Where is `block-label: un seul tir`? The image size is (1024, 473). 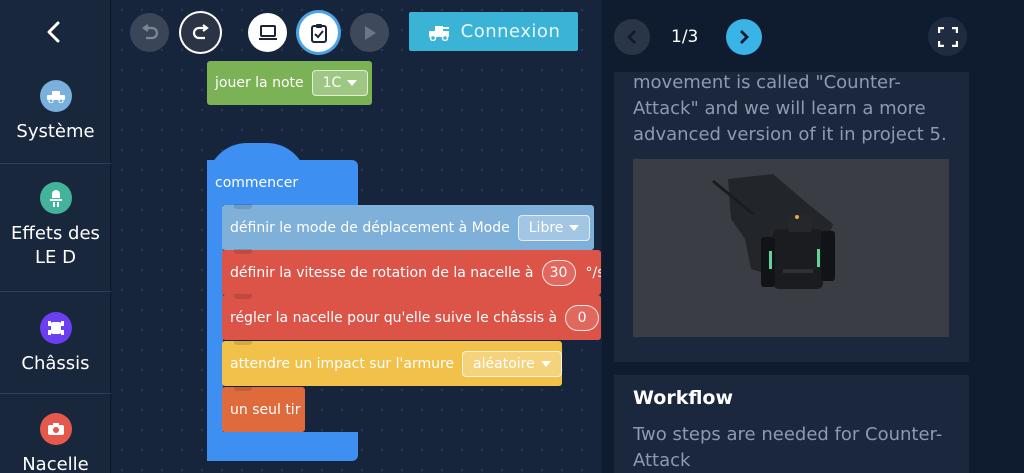 block-label: un seul tir is located at coordinates (265, 409).